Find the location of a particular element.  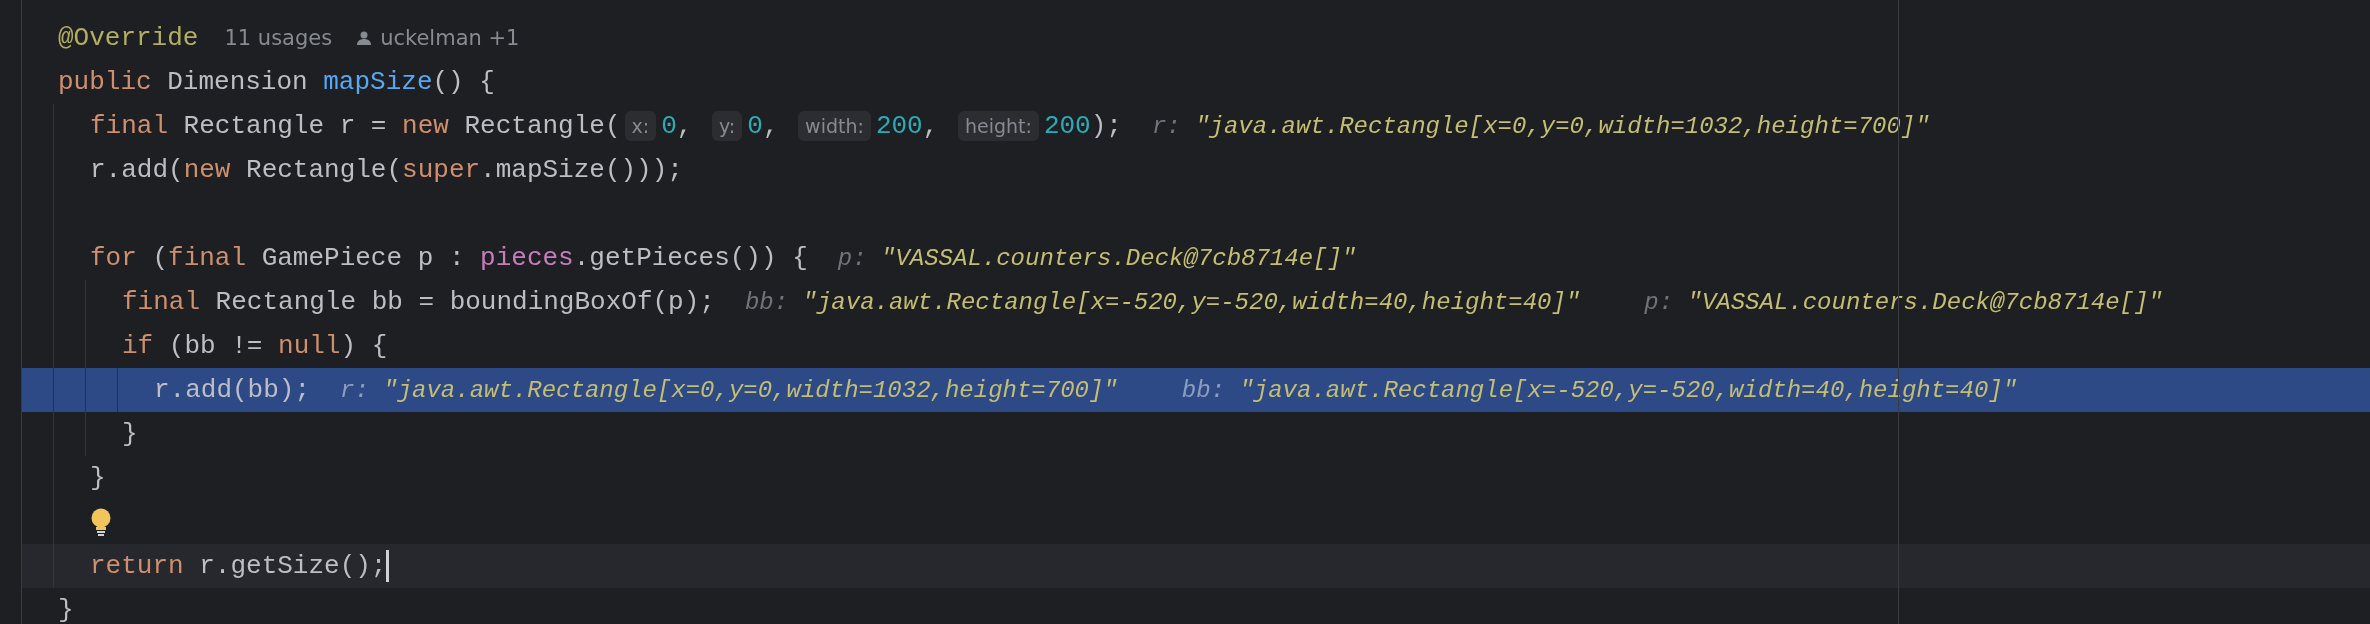

code-text: 200); is located at coordinates (1082, 126).